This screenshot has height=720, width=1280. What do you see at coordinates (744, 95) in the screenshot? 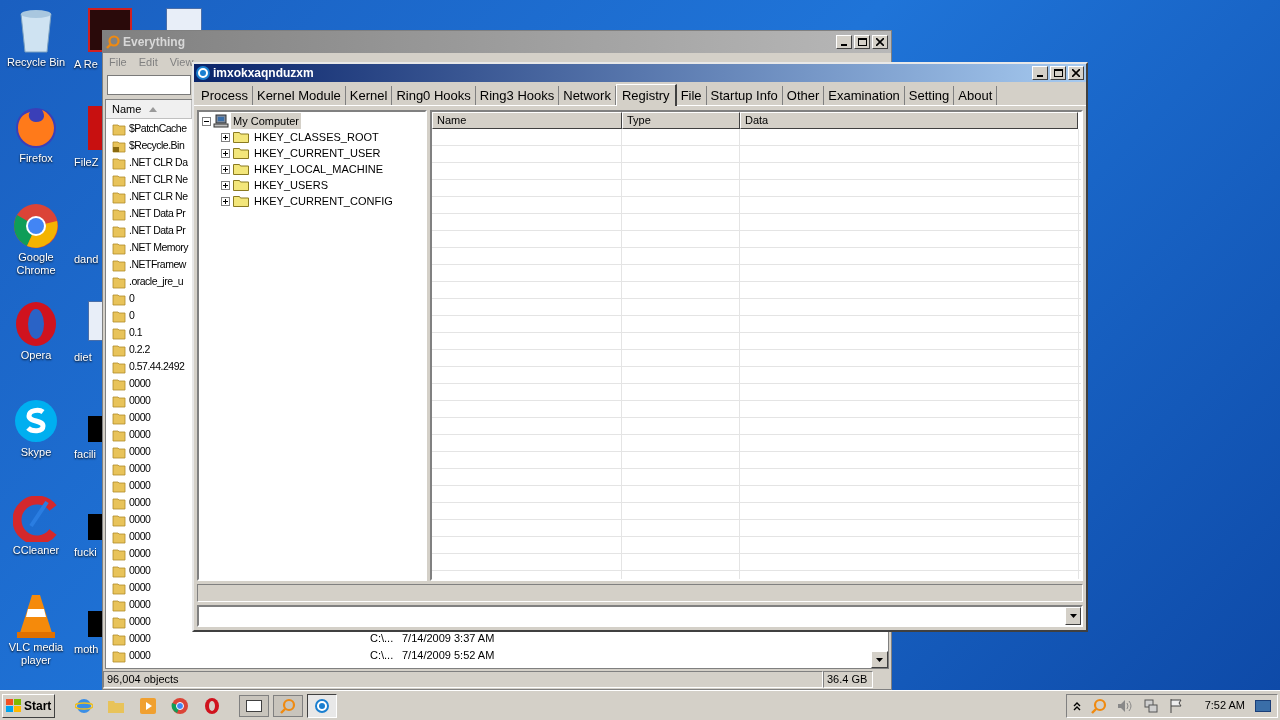
I see `tab: Startup Info` at bounding box center [744, 95].